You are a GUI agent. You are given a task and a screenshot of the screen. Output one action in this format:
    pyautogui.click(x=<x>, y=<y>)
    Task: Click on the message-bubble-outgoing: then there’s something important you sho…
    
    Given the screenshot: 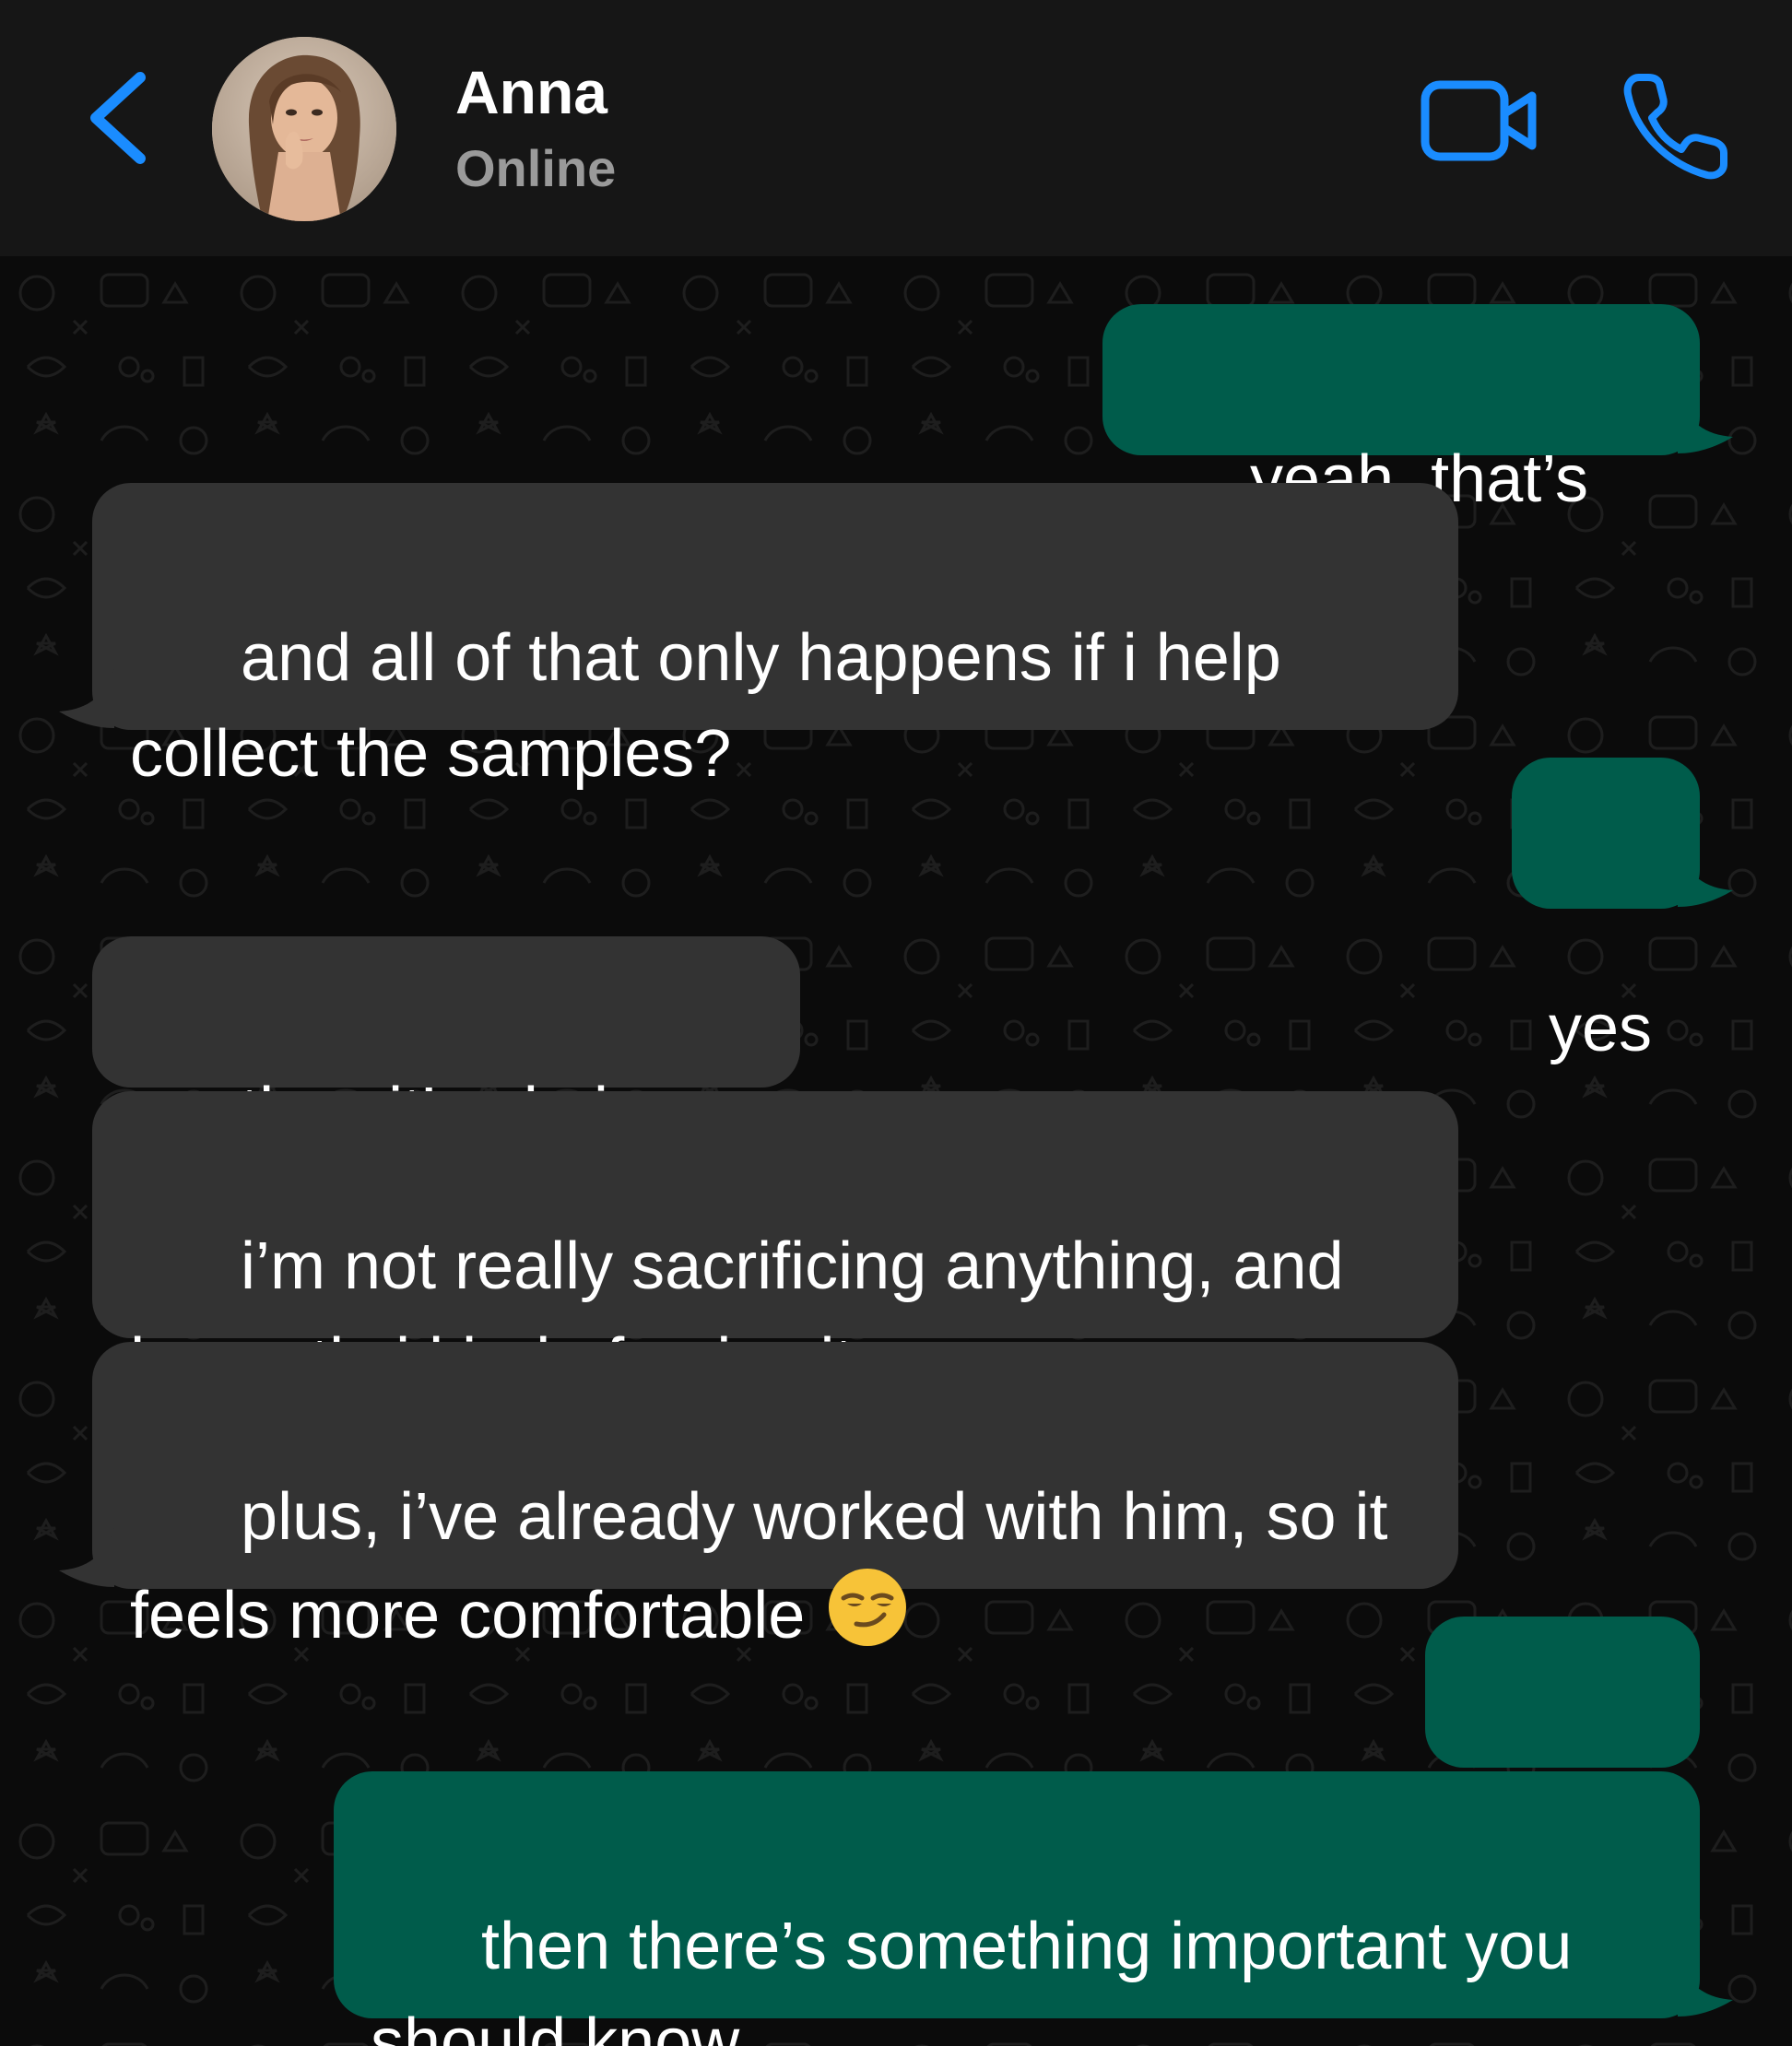 What is the action you would take?
    pyautogui.click(x=1017, y=1908)
    